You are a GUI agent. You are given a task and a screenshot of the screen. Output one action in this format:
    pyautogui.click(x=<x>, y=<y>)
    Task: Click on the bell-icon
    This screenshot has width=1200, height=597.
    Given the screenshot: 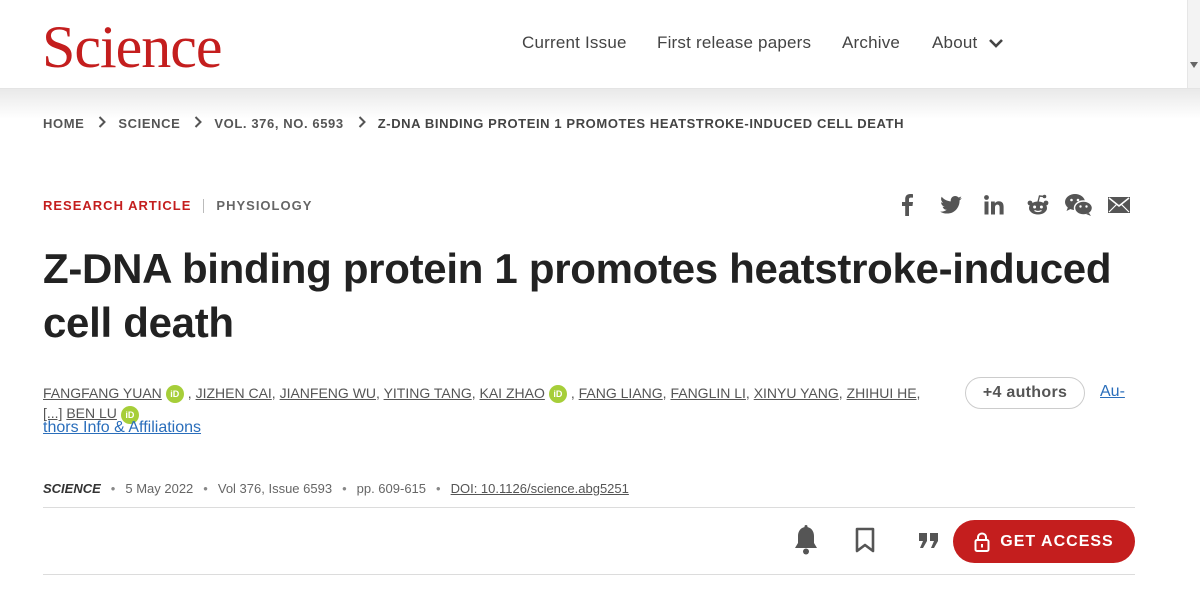 What is the action you would take?
    pyautogui.click(x=806, y=540)
    